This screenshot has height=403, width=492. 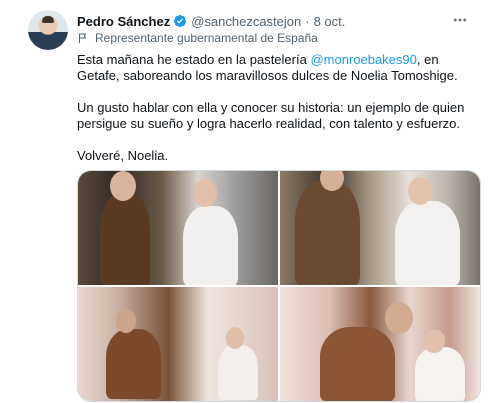 I want to click on account-label: Representante gubernamental de España, so click(x=197, y=38).